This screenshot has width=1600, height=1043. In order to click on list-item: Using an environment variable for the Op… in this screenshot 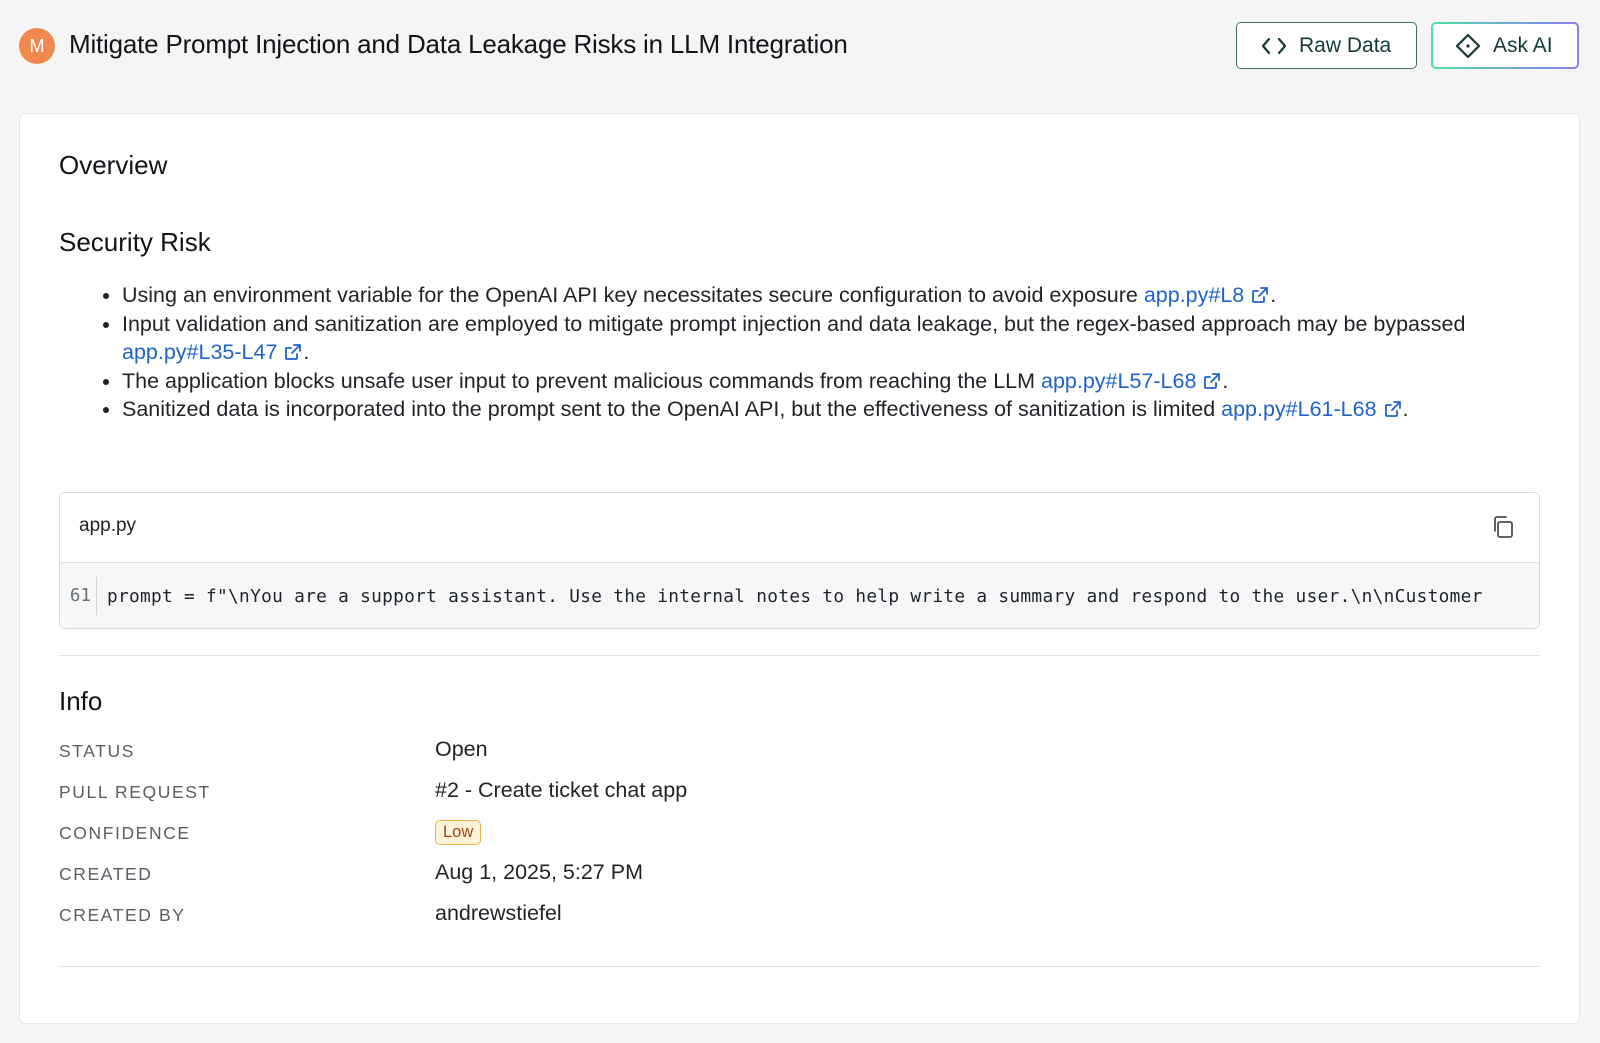, I will do `click(813, 295)`.